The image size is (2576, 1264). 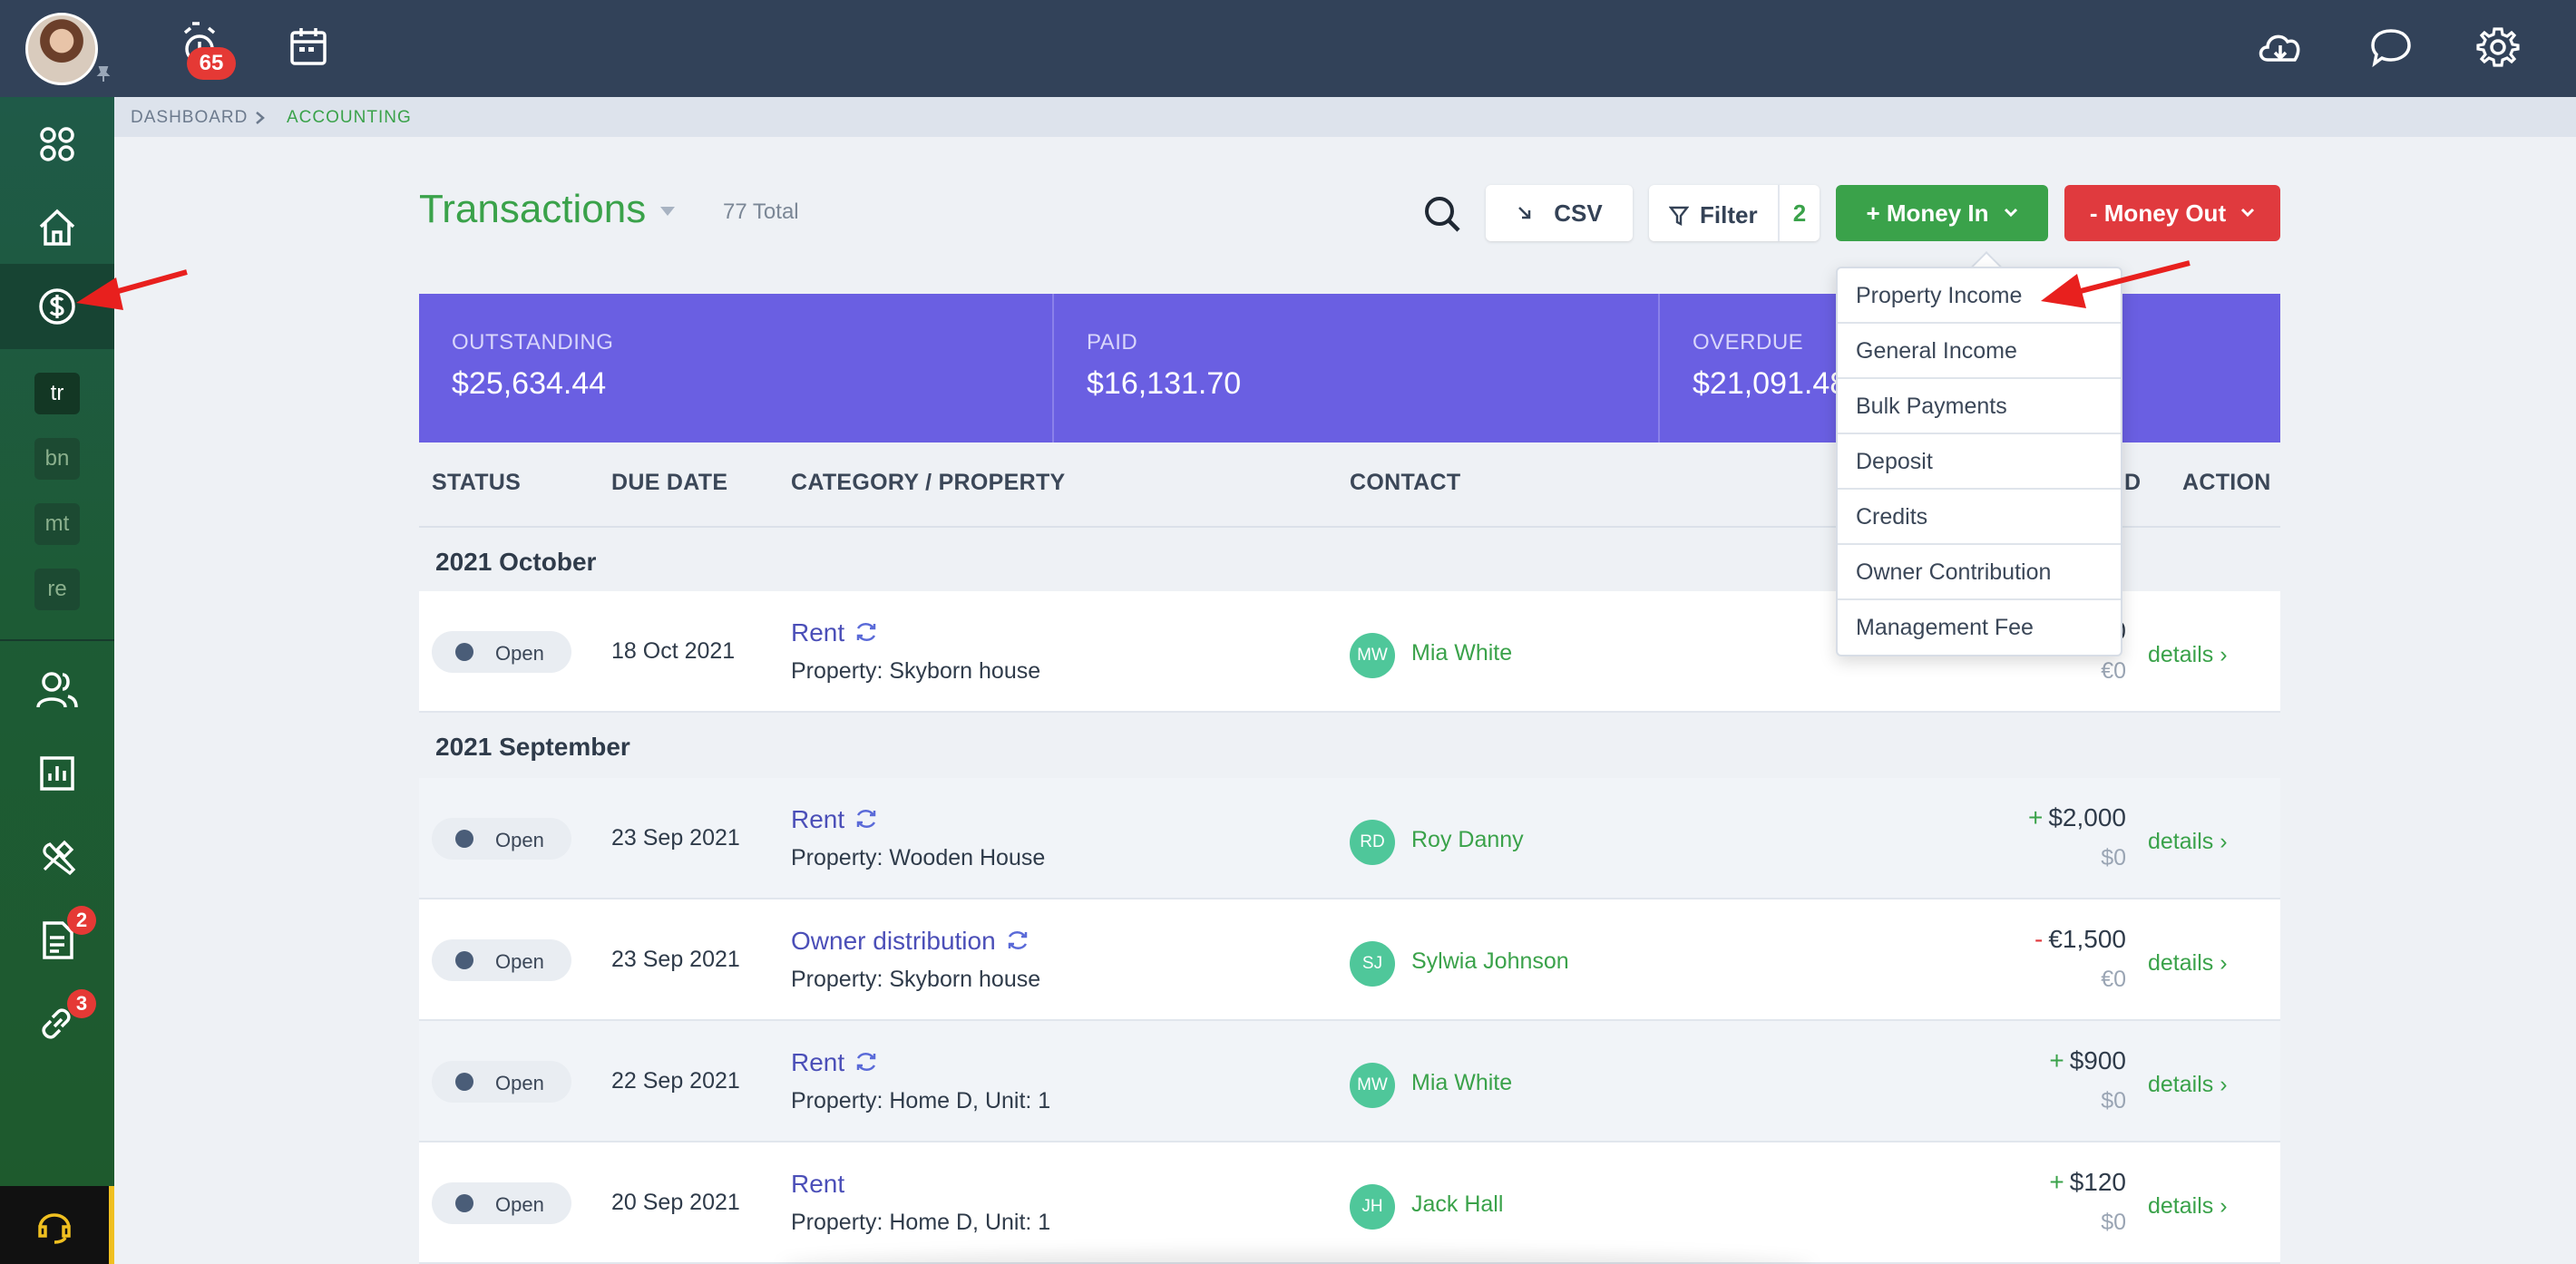 I want to click on caret-down-icon, so click(x=667, y=212).